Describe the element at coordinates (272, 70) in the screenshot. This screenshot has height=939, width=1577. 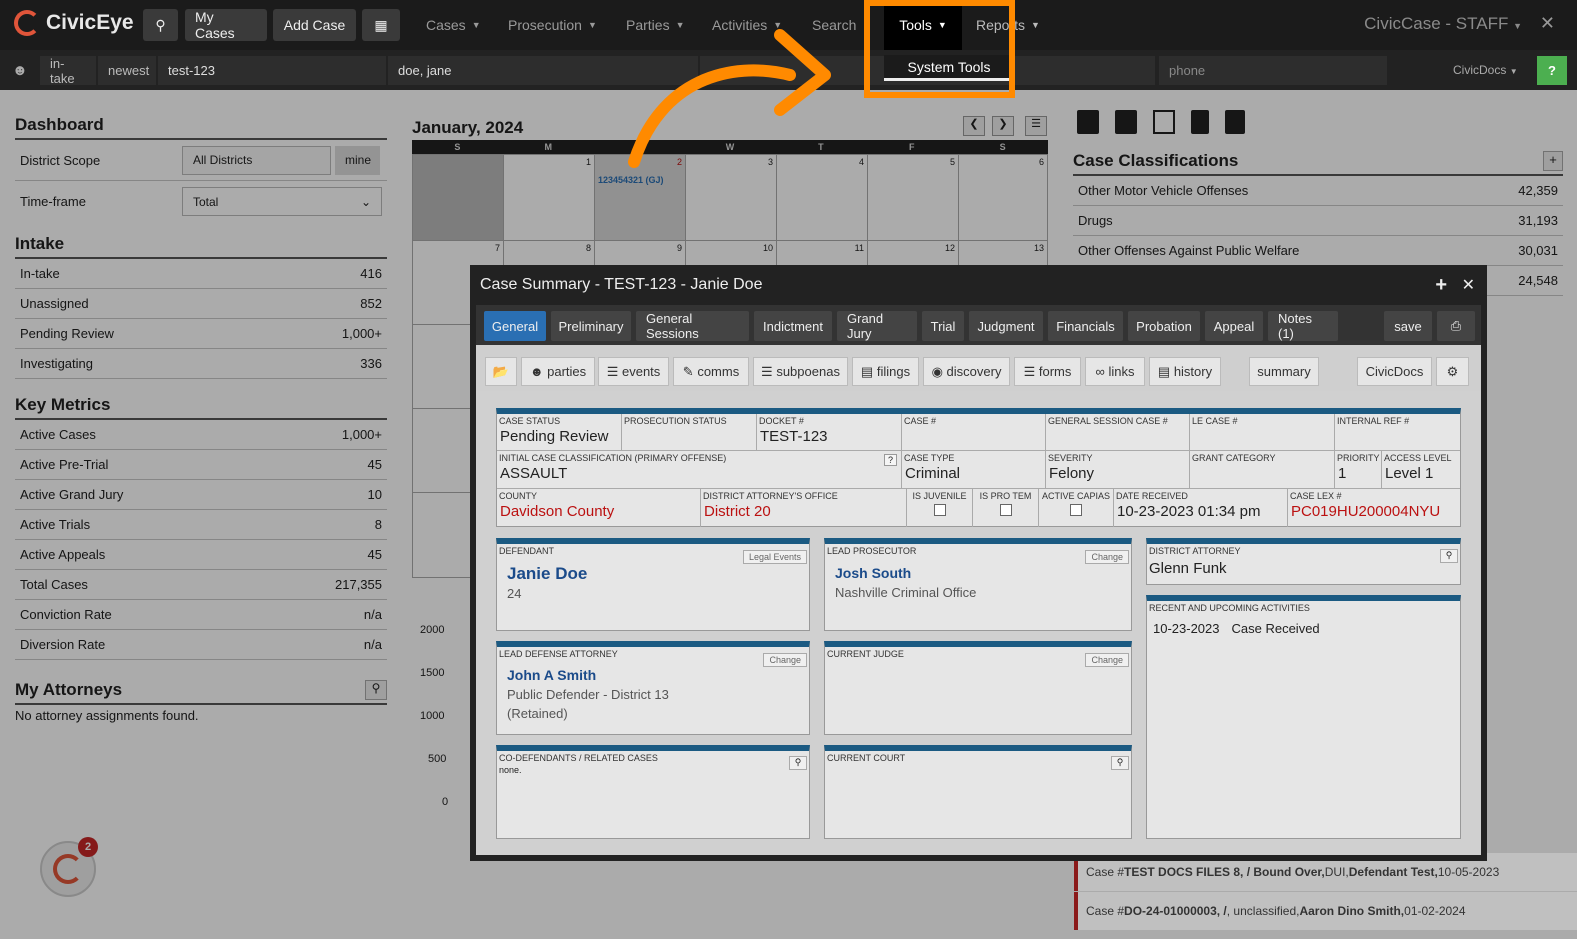
I see `case-number-input: test-123` at that location.